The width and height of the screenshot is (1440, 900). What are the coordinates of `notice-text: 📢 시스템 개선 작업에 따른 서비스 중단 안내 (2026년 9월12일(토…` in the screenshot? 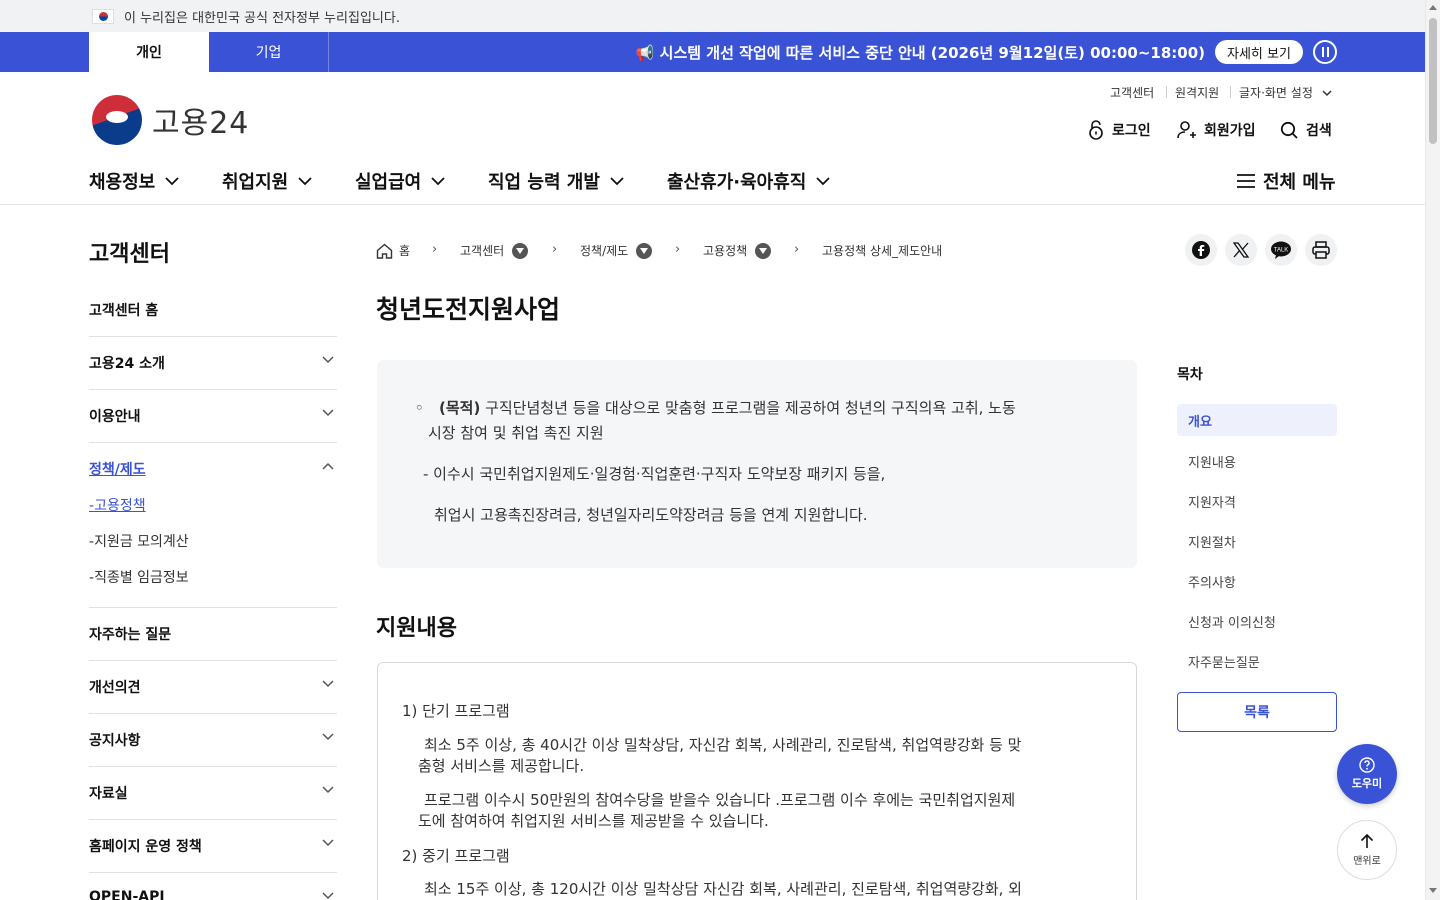 It's located at (920, 52).